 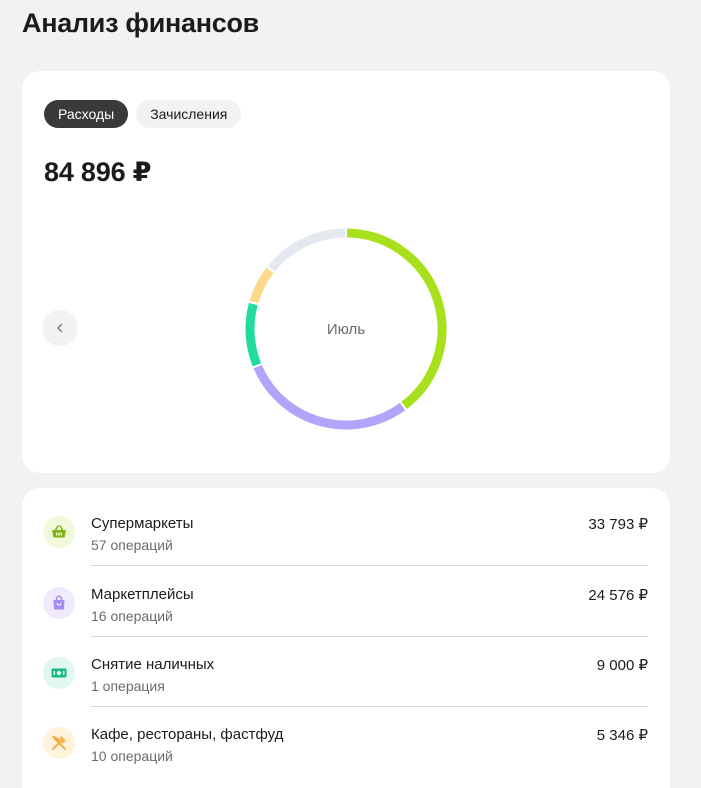 I want to click on cash-withdrawal-icon-badge, so click(x=59, y=673).